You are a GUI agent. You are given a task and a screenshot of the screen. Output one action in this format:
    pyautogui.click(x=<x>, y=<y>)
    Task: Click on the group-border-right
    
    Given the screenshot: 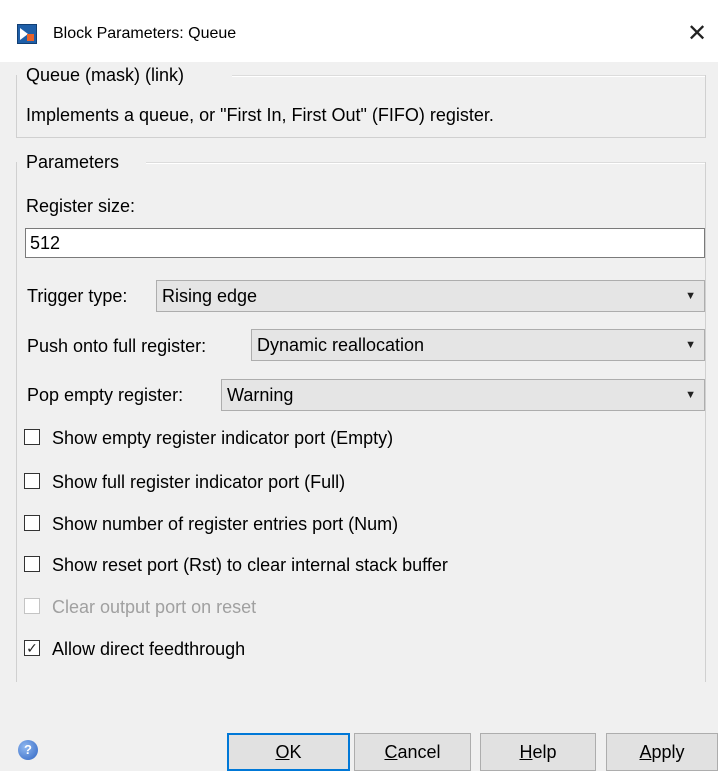 What is the action you would take?
    pyautogui.click(x=705, y=106)
    